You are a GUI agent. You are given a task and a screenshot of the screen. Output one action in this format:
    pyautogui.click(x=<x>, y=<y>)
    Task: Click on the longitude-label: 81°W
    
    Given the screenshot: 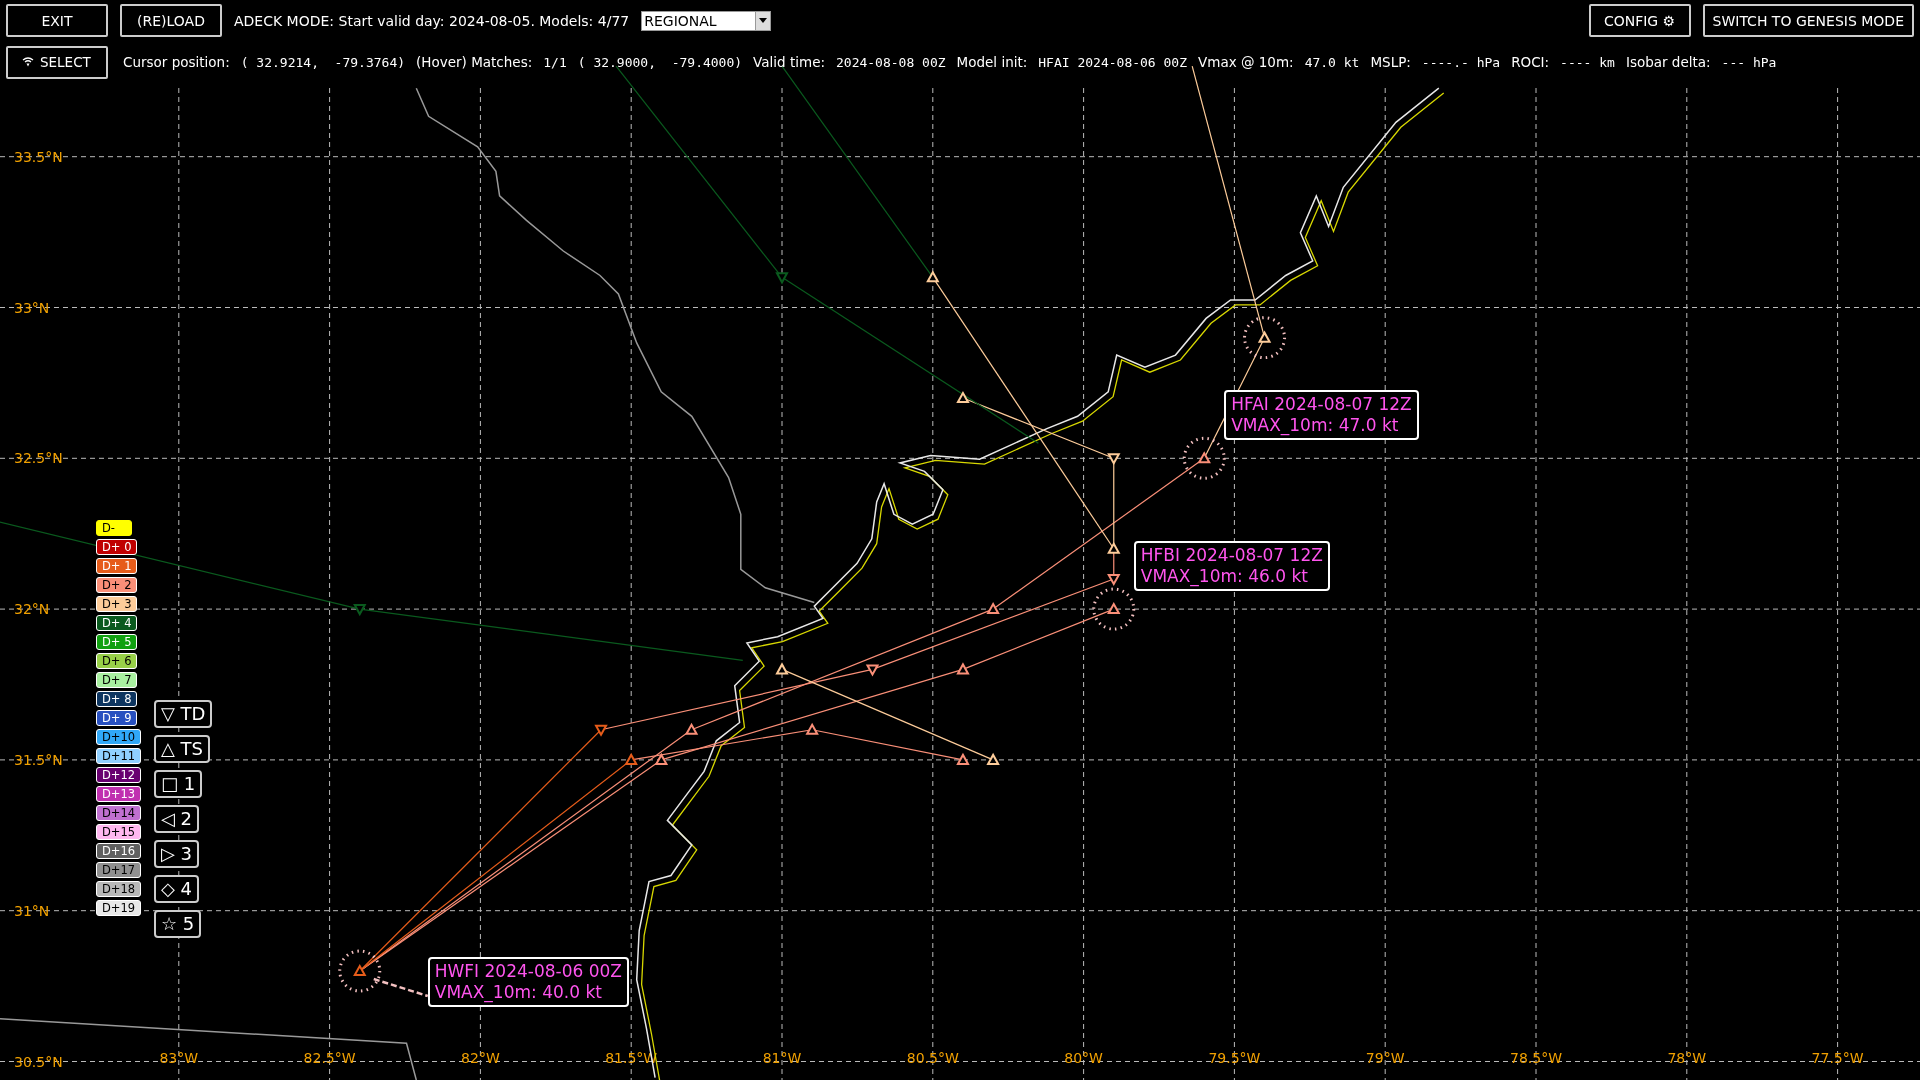 What is the action you would take?
    pyautogui.click(x=782, y=1058)
    